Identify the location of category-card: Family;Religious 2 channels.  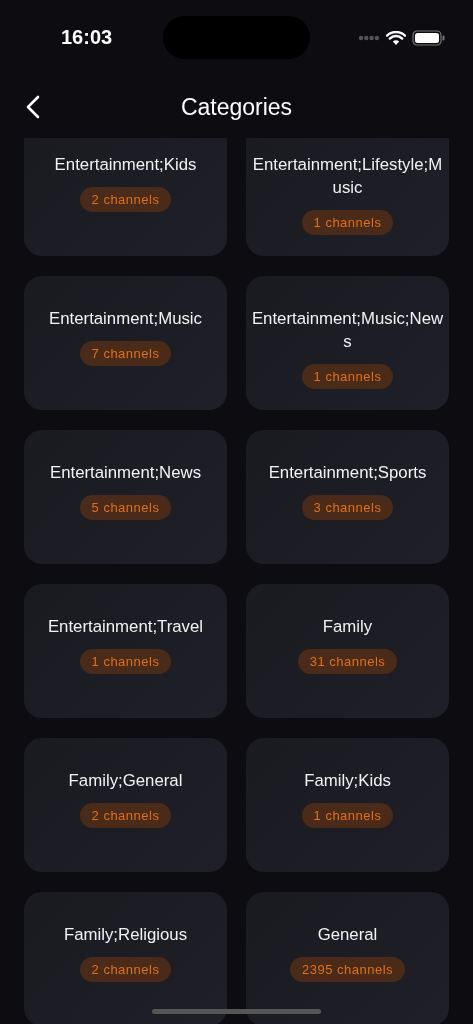
(125, 958).